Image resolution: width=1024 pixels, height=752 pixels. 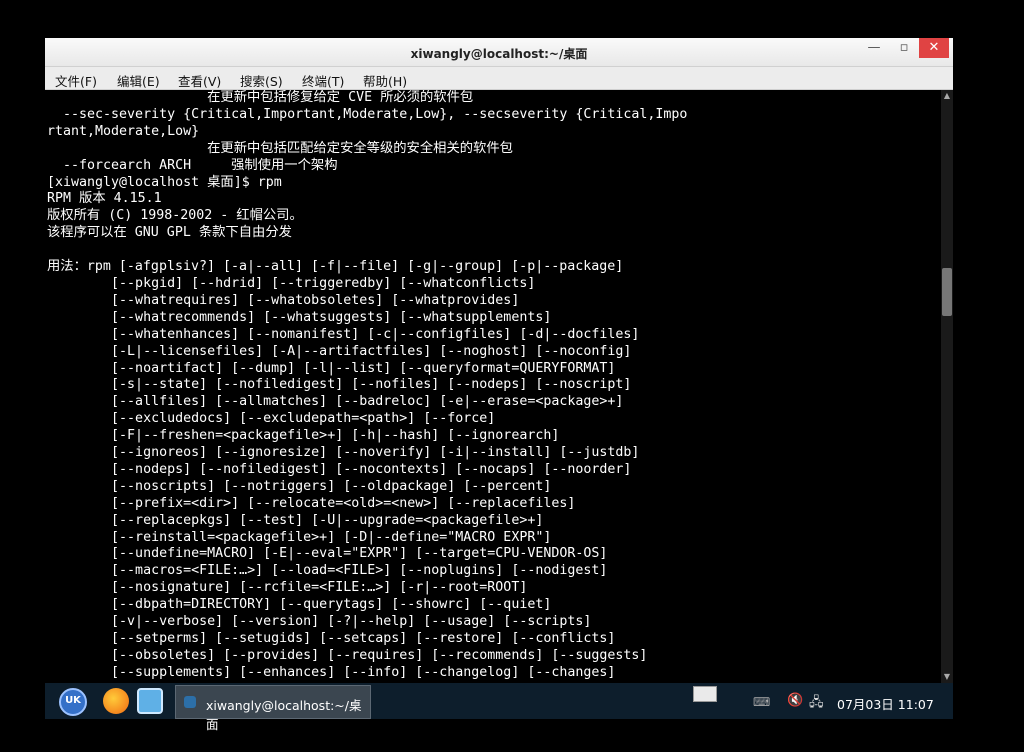 What do you see at coordinates (885, 703) in the screenshot?
I see `clock: 07月03日 11:07` at bounding box center [885, 703].